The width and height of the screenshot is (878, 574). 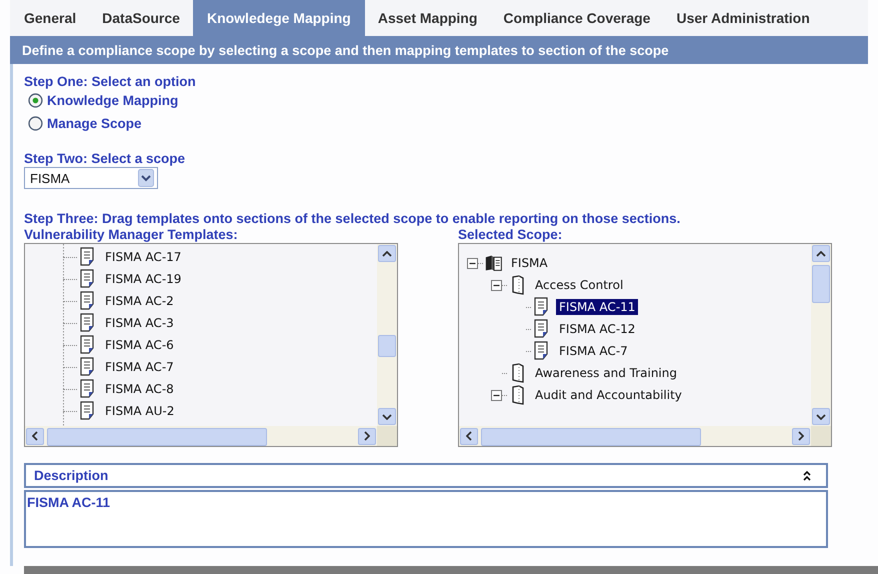 What do you see at coordinates (529, 263) in the screenshot?
I see `tree-node: FISMA` at bounding box center [529, 263].